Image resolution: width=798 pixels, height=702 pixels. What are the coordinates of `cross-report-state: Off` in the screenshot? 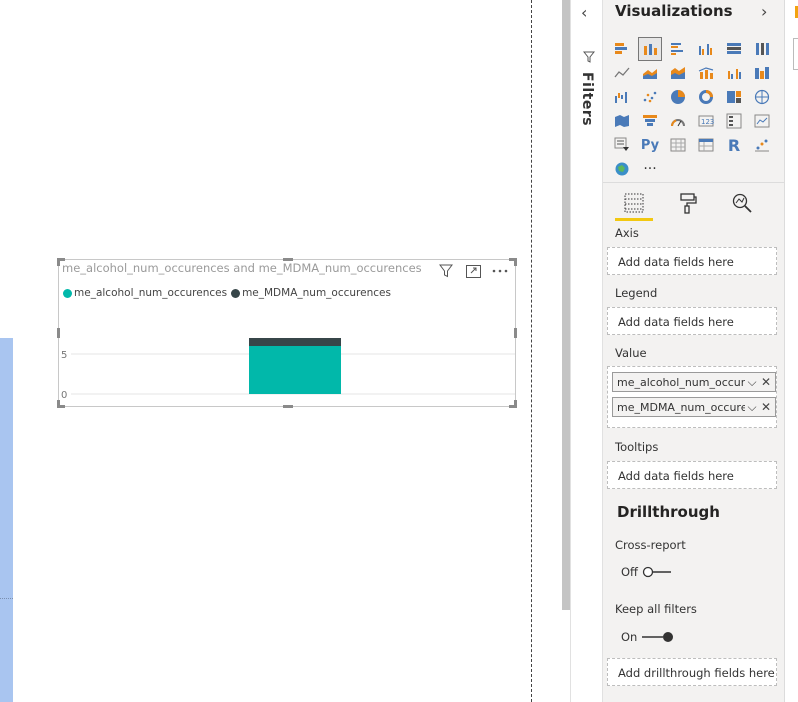 It's located at (629, 572).